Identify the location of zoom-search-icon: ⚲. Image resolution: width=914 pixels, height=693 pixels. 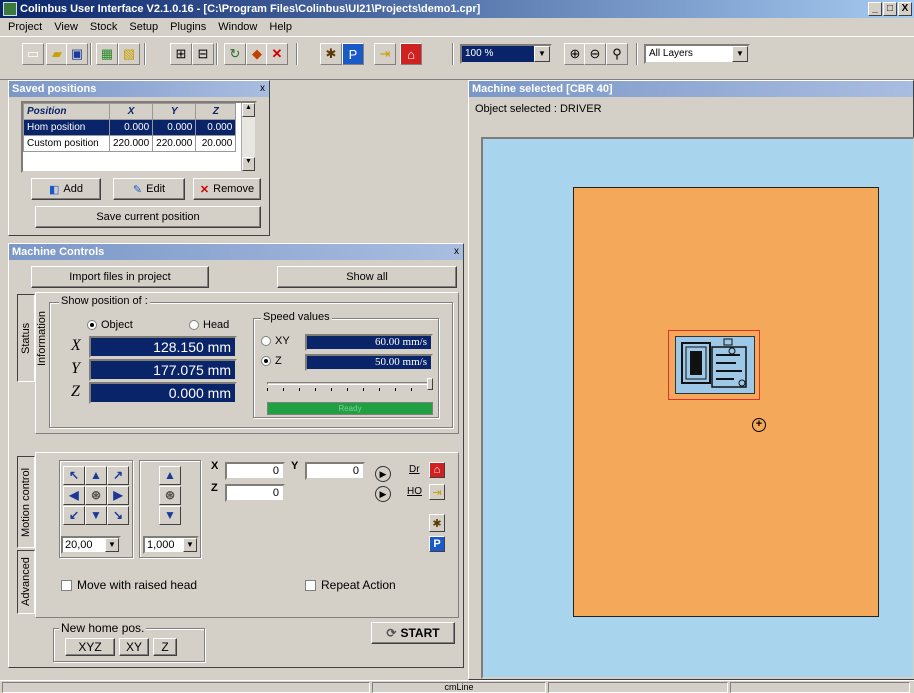
(617, 54).